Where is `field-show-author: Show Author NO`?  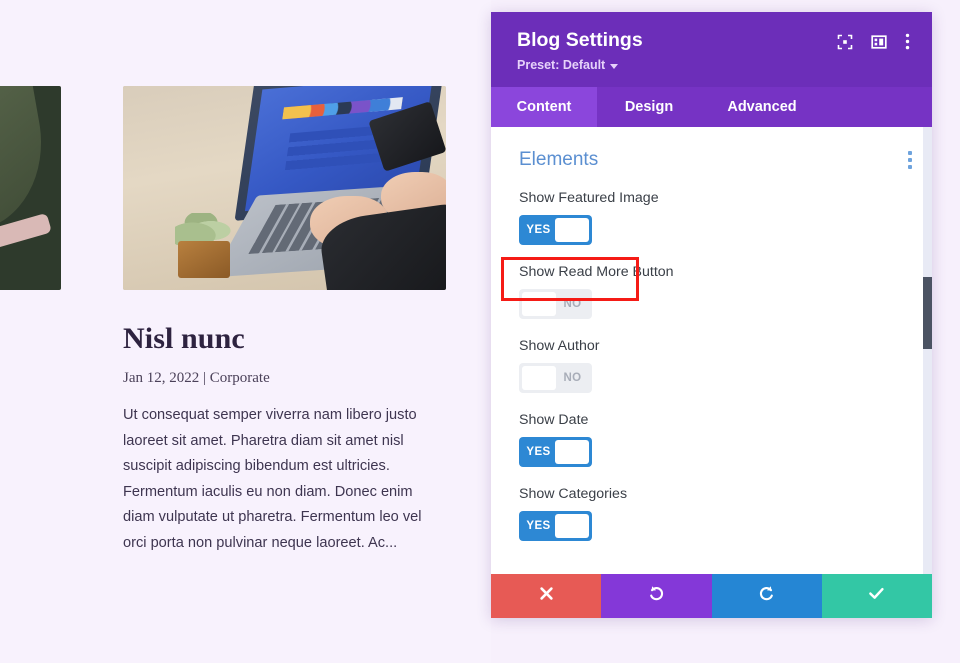 field-show-author: Show Author NO is located at coordinates (711, 366).